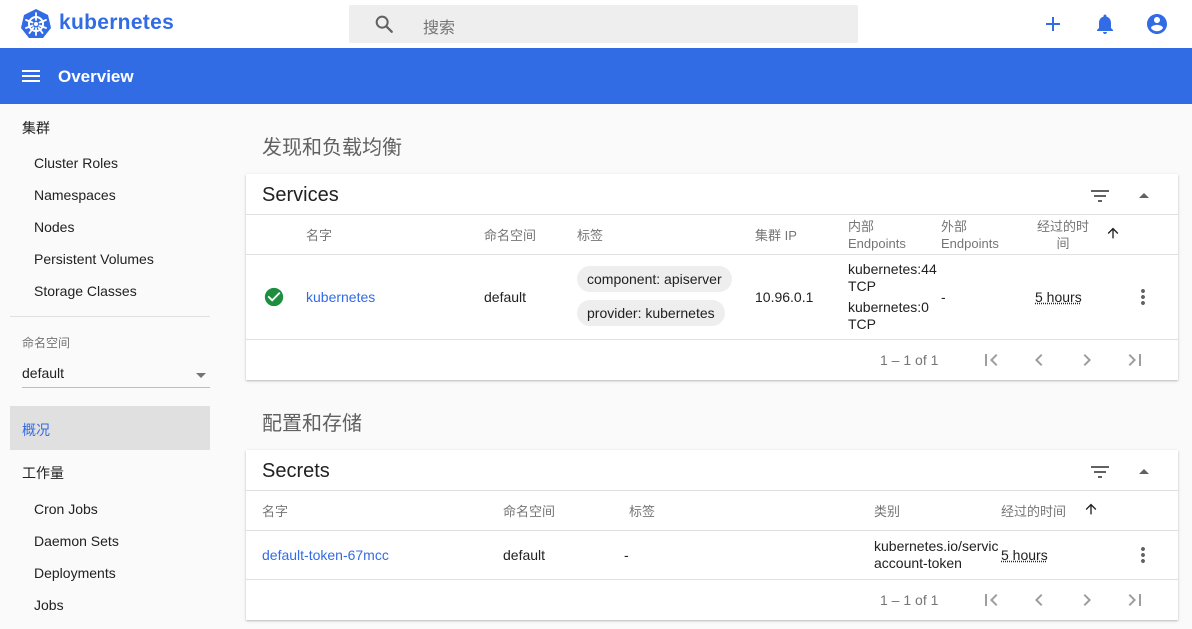 This screenshot has width=1192, height=629. I want to click on sidebar-item-daemon-sets: Daemon Sets, so click(76, 541).